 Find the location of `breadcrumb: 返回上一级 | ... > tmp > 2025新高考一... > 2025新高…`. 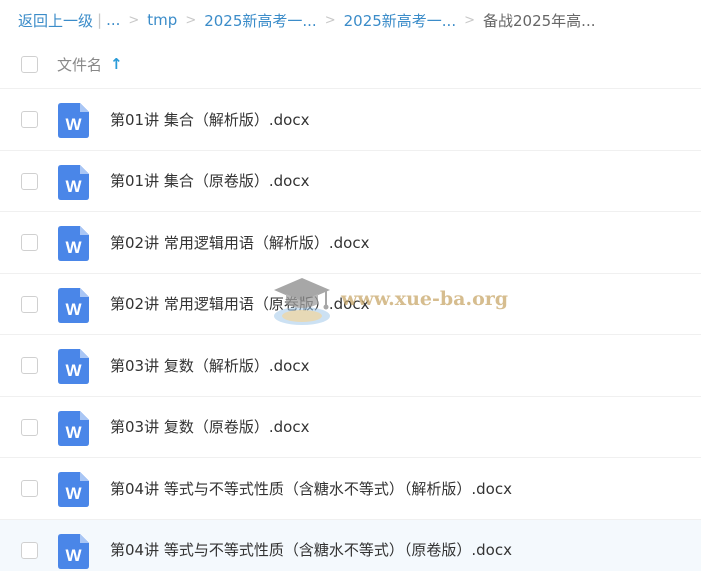

breadcrumb: 返回上一级 | ... > tmp > 2025新高考一... > 2025新高… is located at coordinates (306, 20).